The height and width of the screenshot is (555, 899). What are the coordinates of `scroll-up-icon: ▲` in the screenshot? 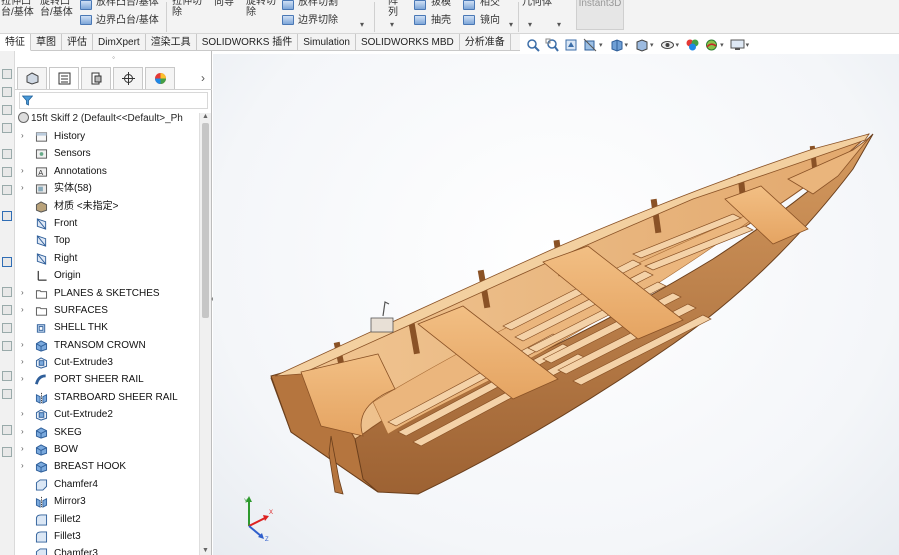 It's located at (205, 116).